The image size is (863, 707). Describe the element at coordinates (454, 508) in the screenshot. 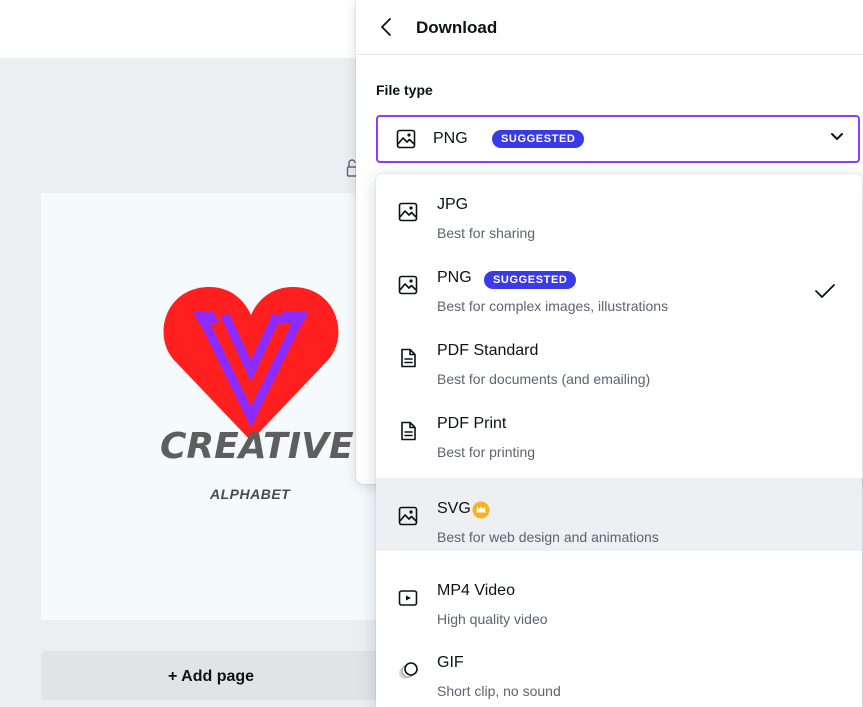

I see `option-name: SVG` at that location.